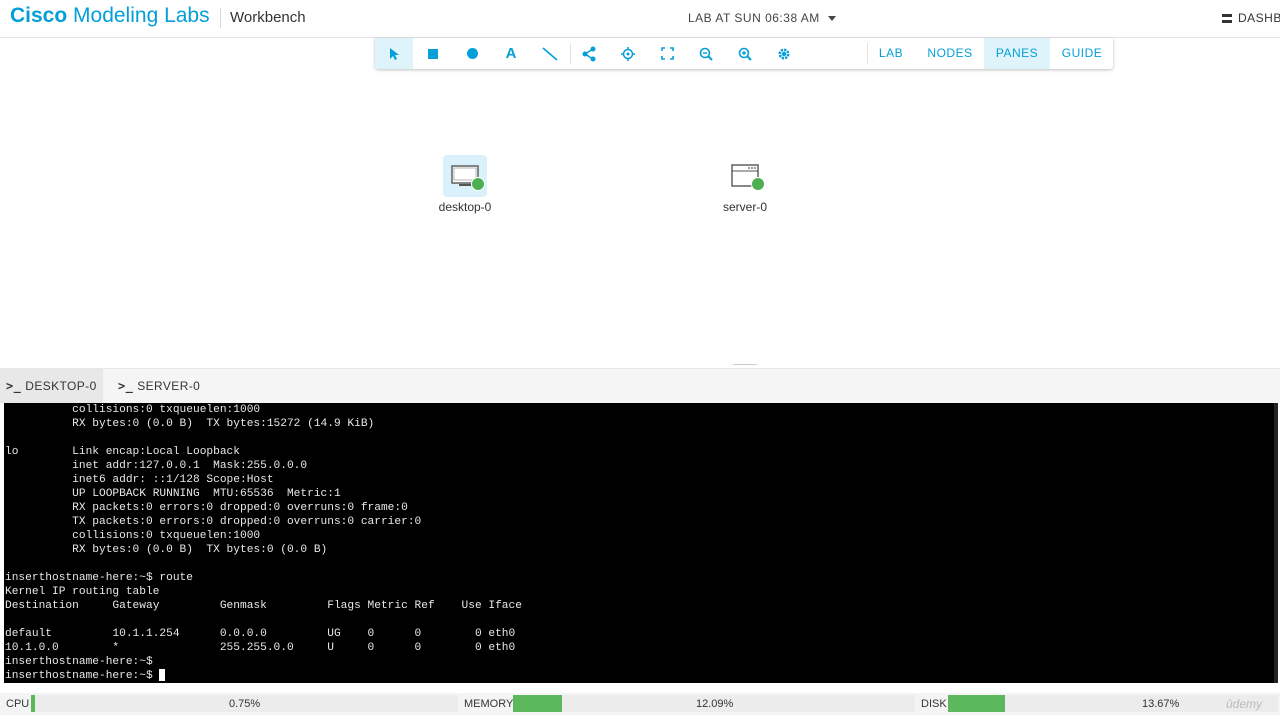  I want to click on memory-bar-fill, so click(537, 703).